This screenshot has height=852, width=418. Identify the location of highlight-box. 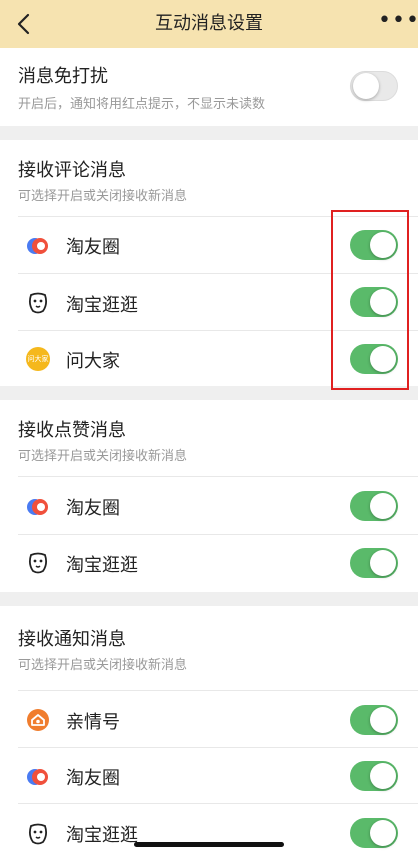
(370, 300).